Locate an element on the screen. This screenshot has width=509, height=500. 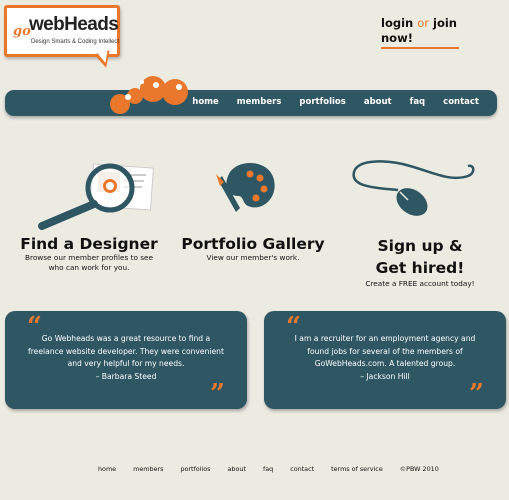
feature-title: Portfolio Gallery is located at coordinates (253, 244).